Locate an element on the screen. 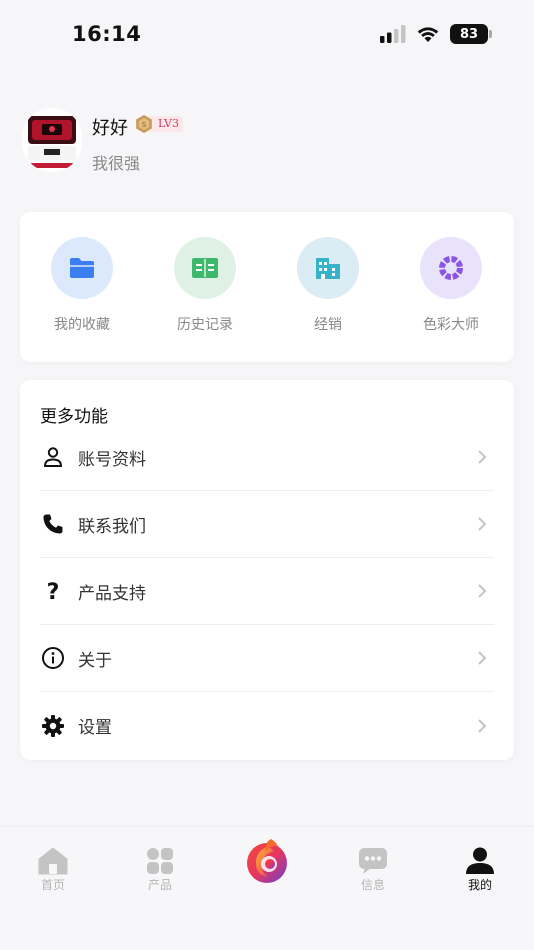  quick-history: 历史记录 is located at coordinates (205, 285).